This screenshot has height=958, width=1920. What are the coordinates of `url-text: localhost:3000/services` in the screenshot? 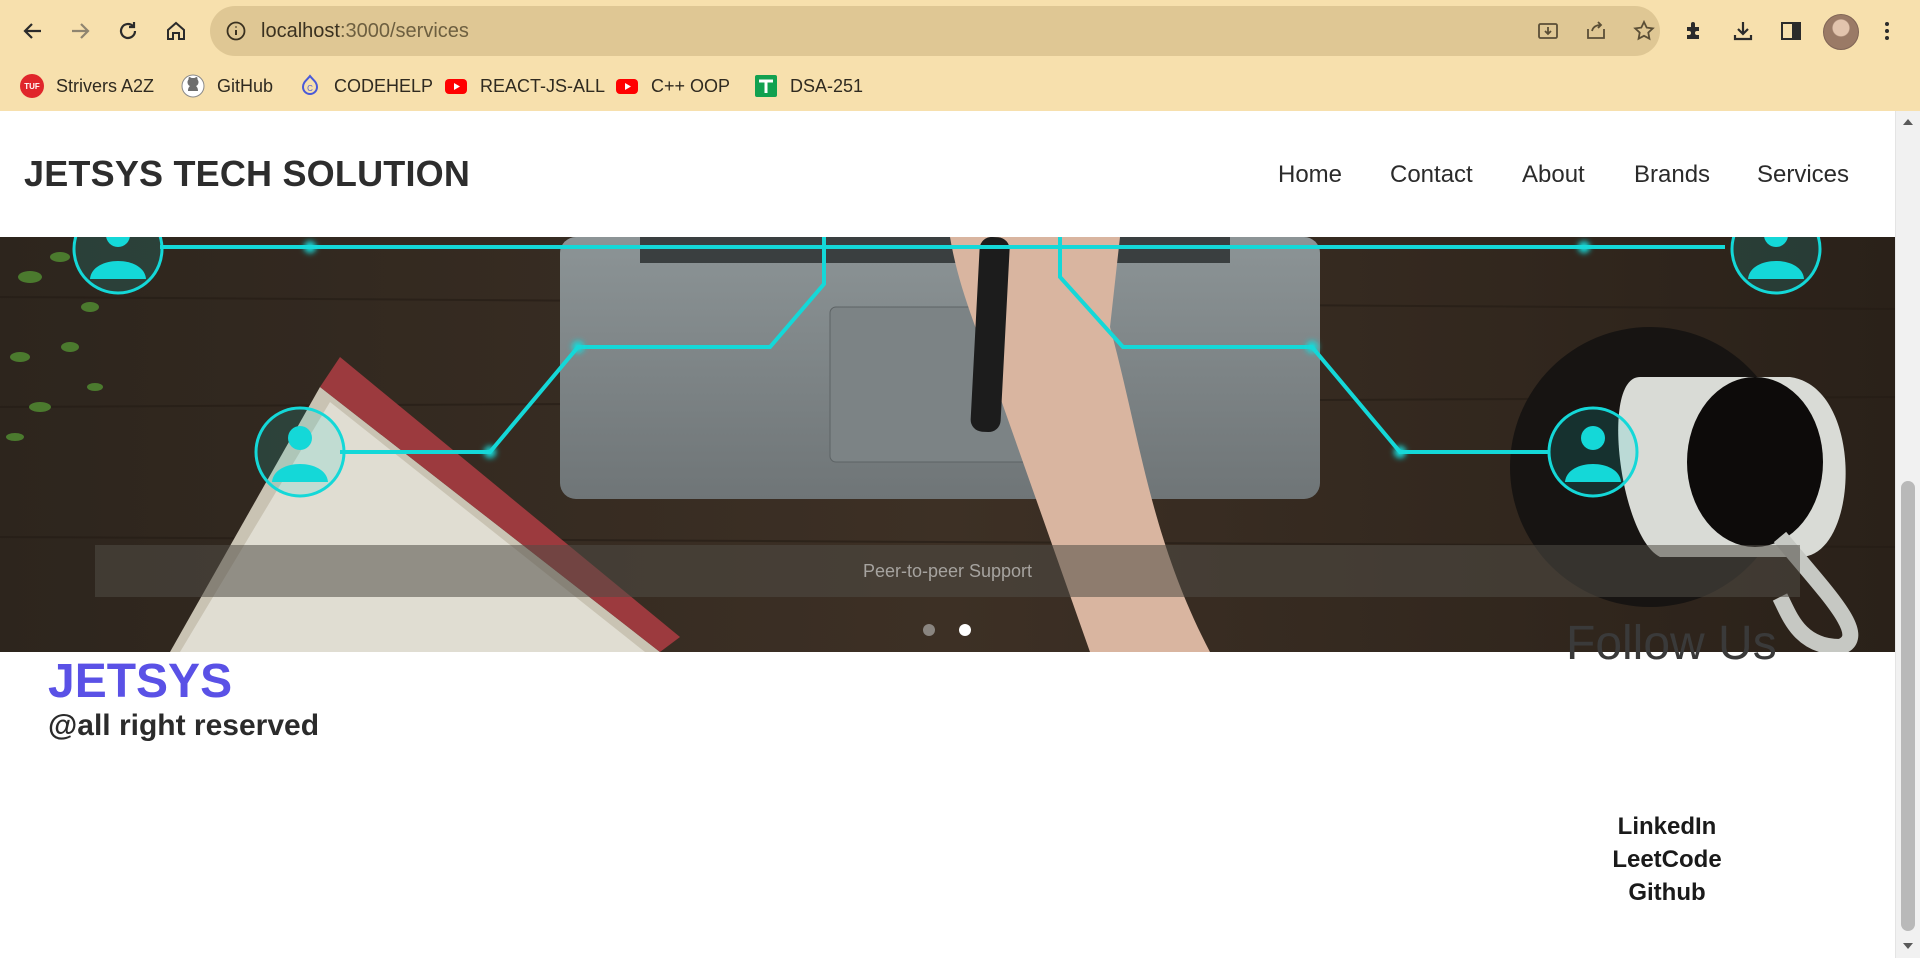 It's located at (365, 31).